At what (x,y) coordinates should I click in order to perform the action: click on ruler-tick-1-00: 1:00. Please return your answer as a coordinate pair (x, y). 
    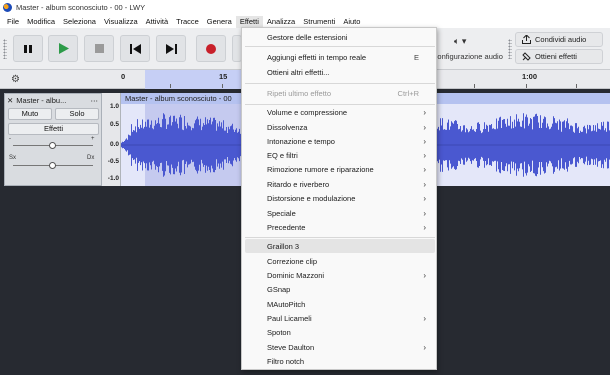
    Looking at the image, I should click on (530, 76).